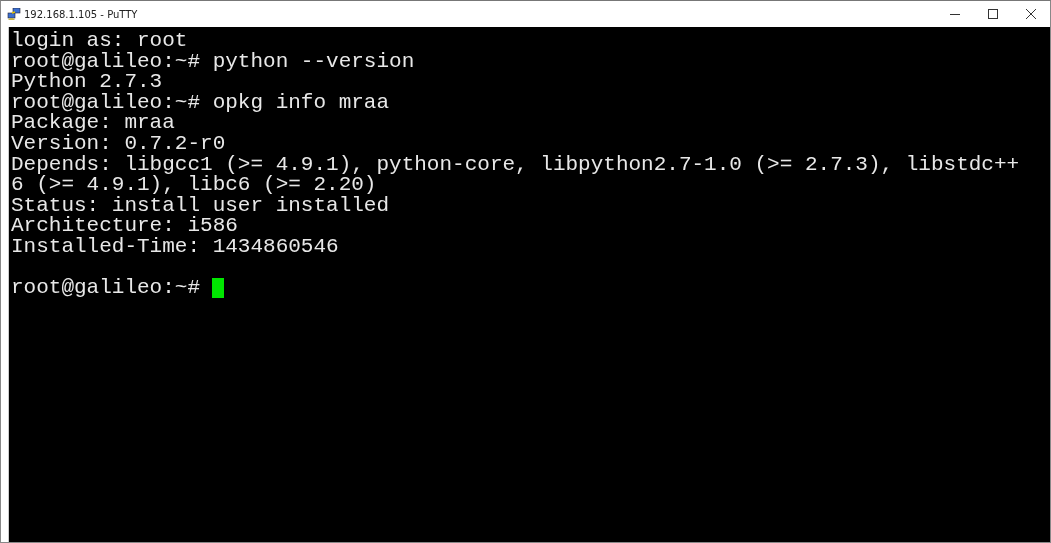 Image resolution: width=1051 pixels, height=543 pixels. I want to click on computers-icon, so click(14, 14).